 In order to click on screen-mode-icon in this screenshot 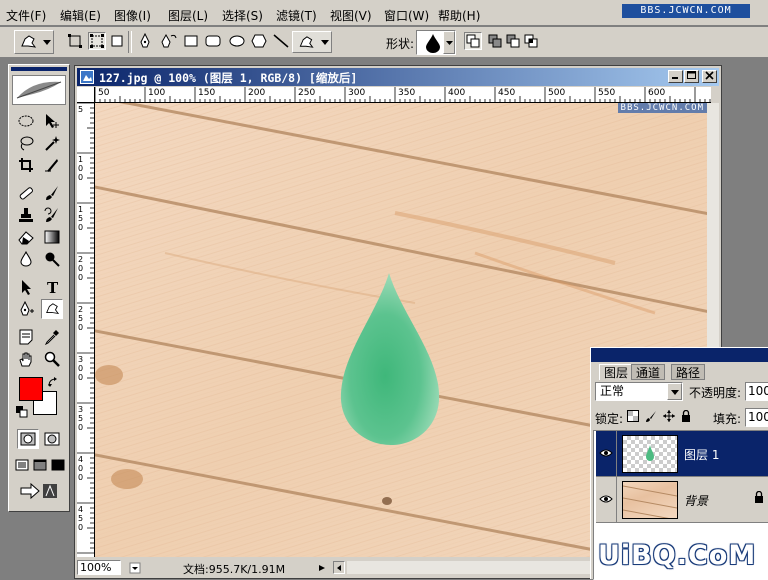, I will do `click(58, 465)`.